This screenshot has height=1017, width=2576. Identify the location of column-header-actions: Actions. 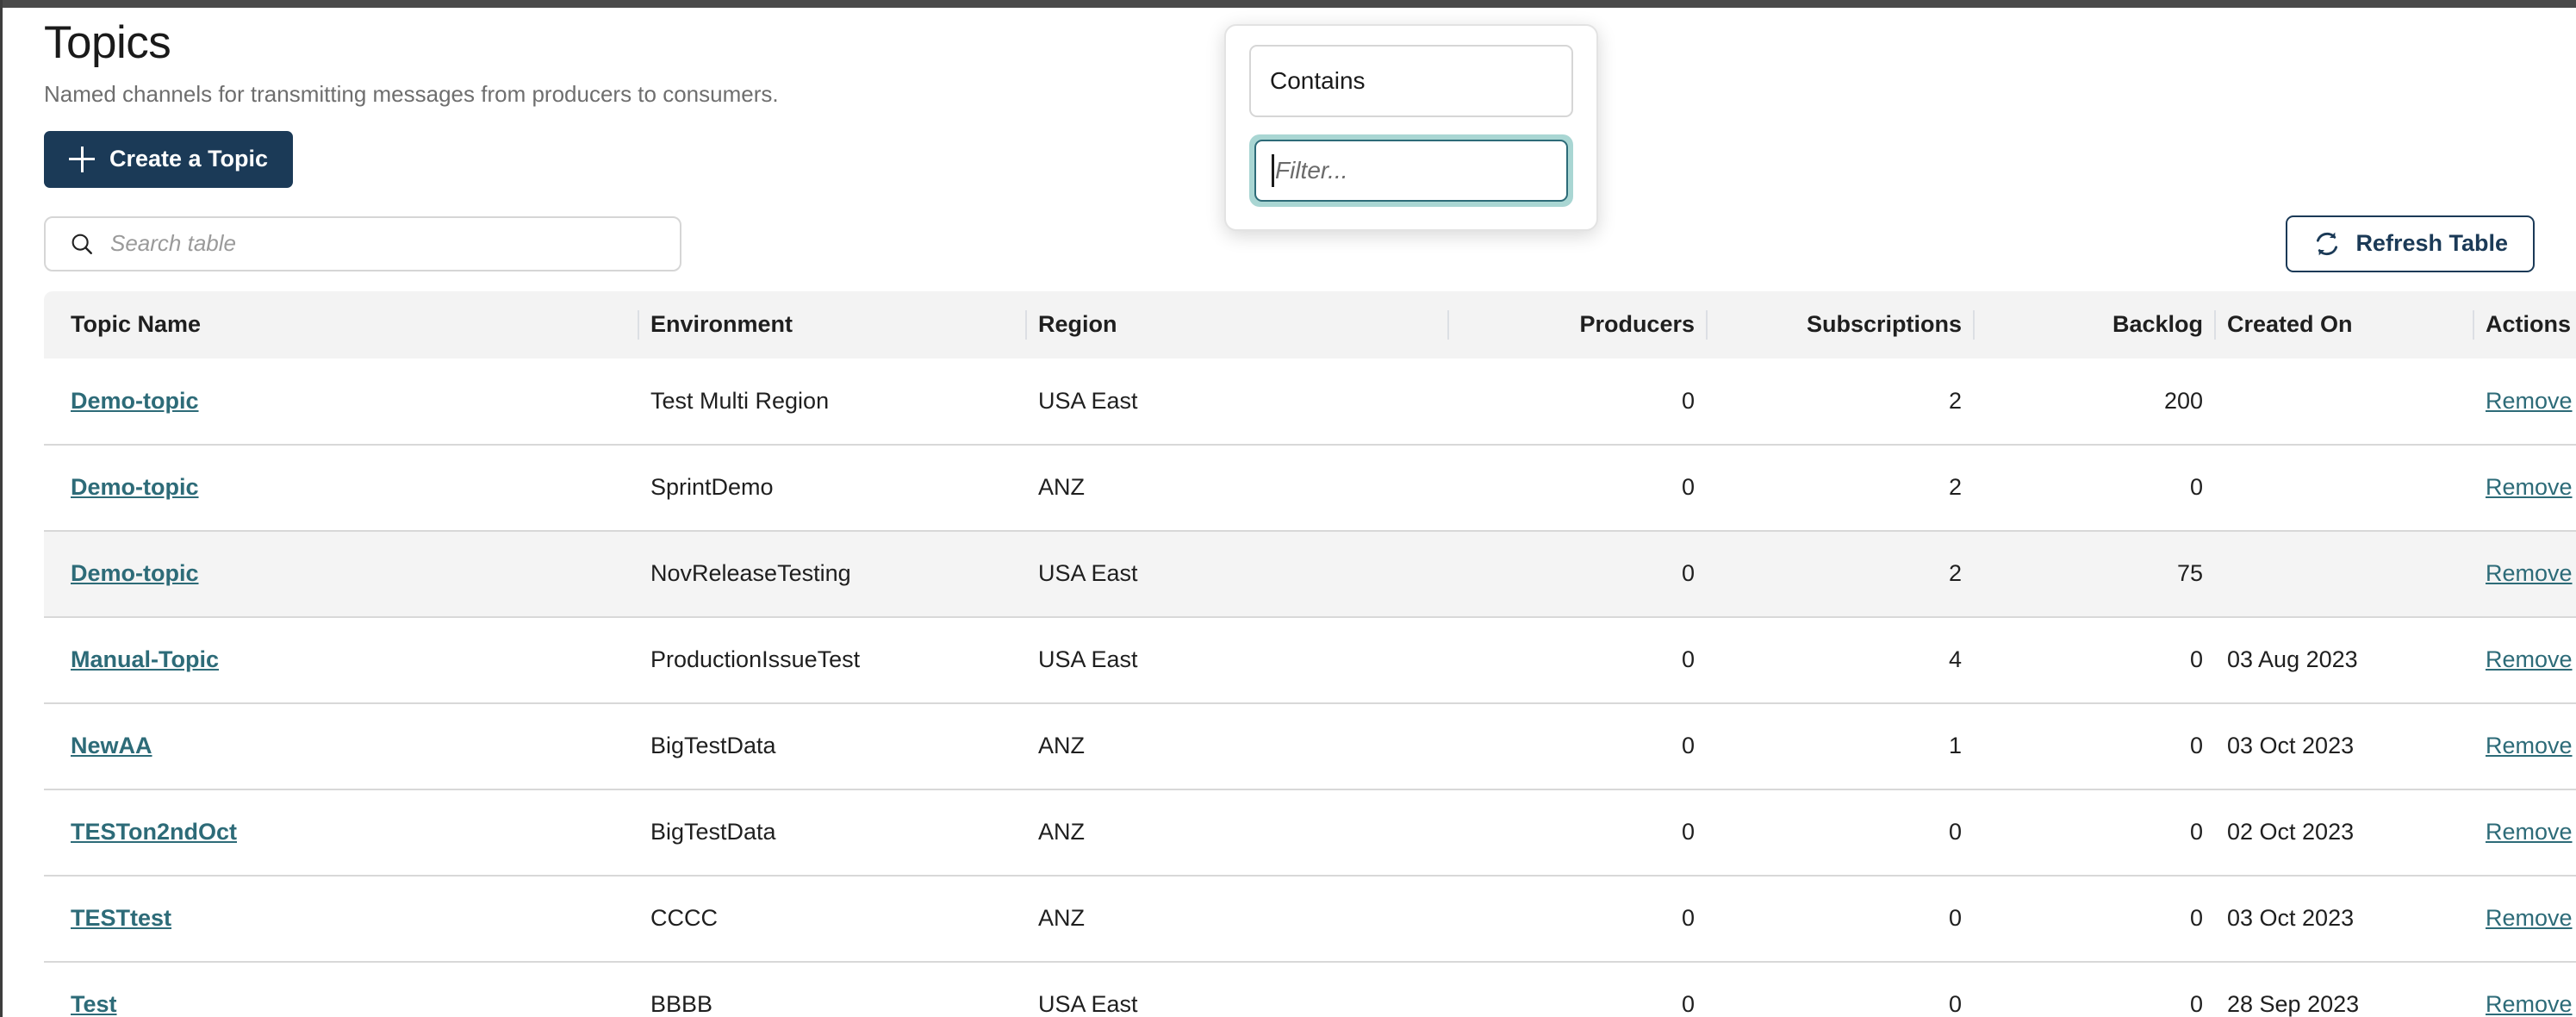
(2525, 324).